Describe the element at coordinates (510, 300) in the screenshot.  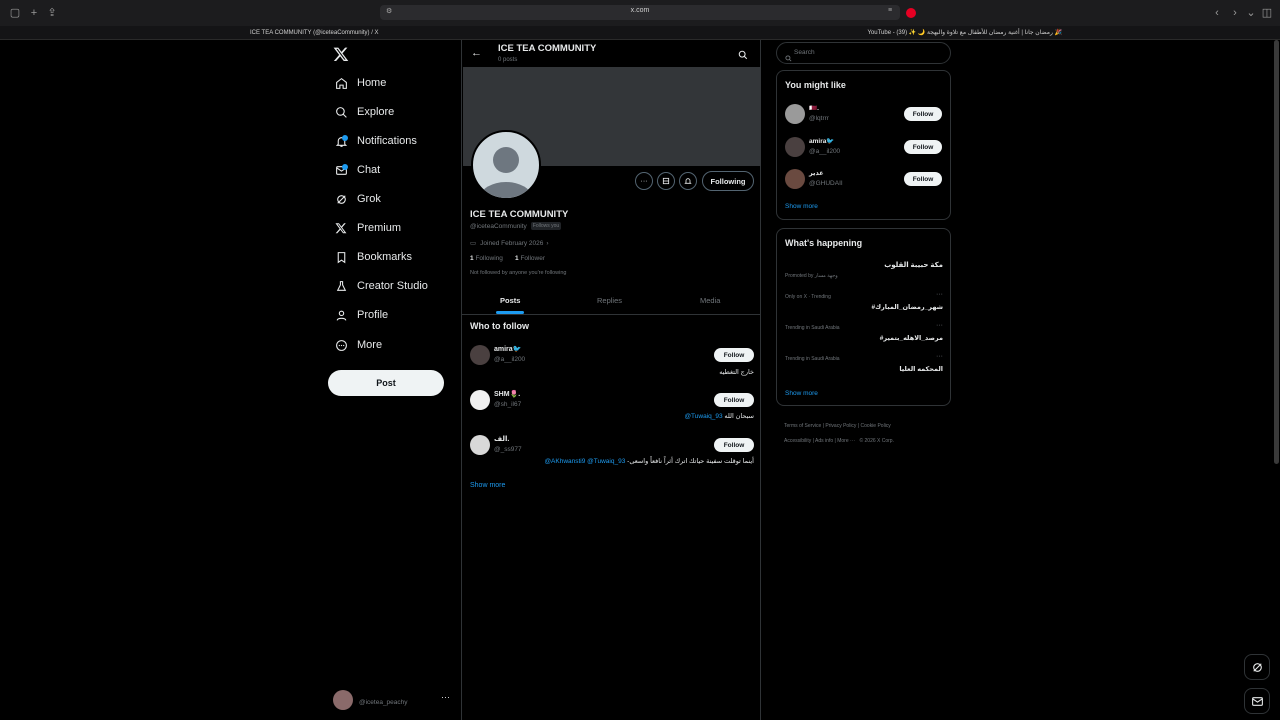
I see `tab-posts: Posts` at that location.